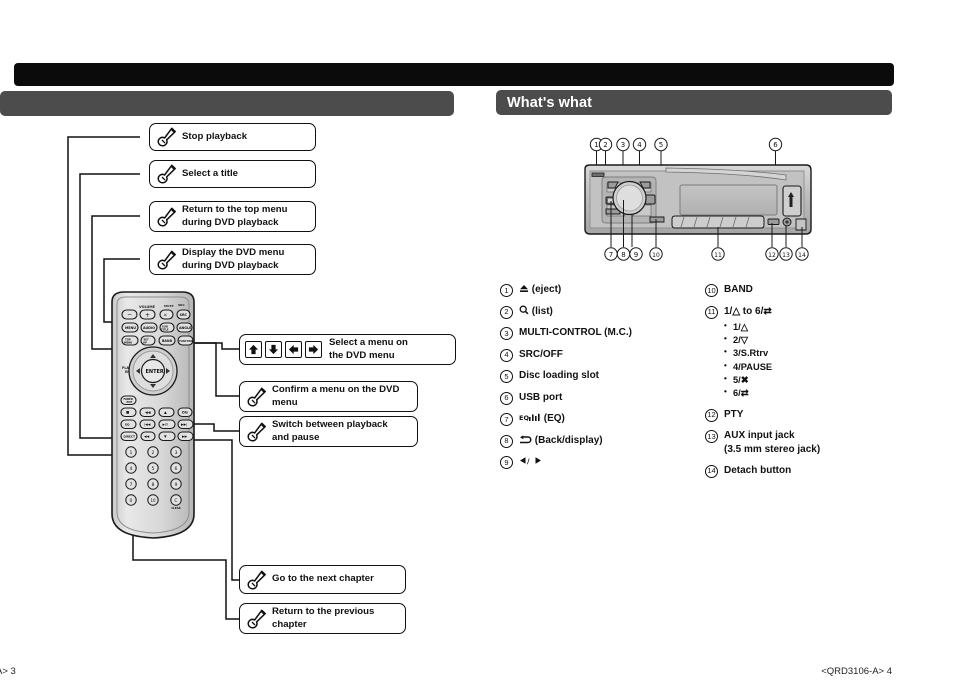  Describe the element at coordinates (600, 355) in the screenshot. I see `legend-item-4: 4 SRC/OFF` at that location.